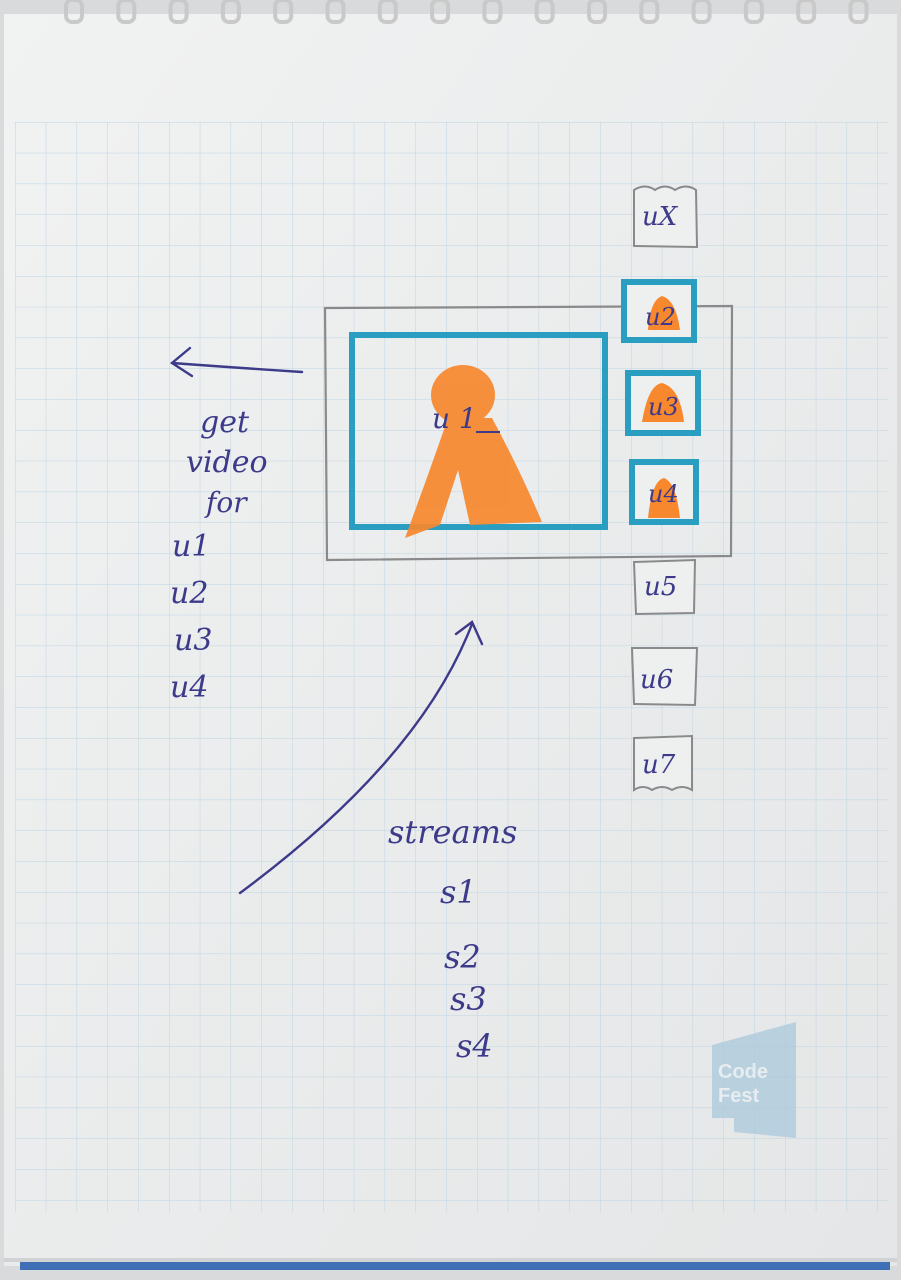 The width and height of the screenshot is (901, 1280). What do you see at coordinates (659, 765) in the screenshot?
I see `svg-text: u7` at bounding box center [659, 765].